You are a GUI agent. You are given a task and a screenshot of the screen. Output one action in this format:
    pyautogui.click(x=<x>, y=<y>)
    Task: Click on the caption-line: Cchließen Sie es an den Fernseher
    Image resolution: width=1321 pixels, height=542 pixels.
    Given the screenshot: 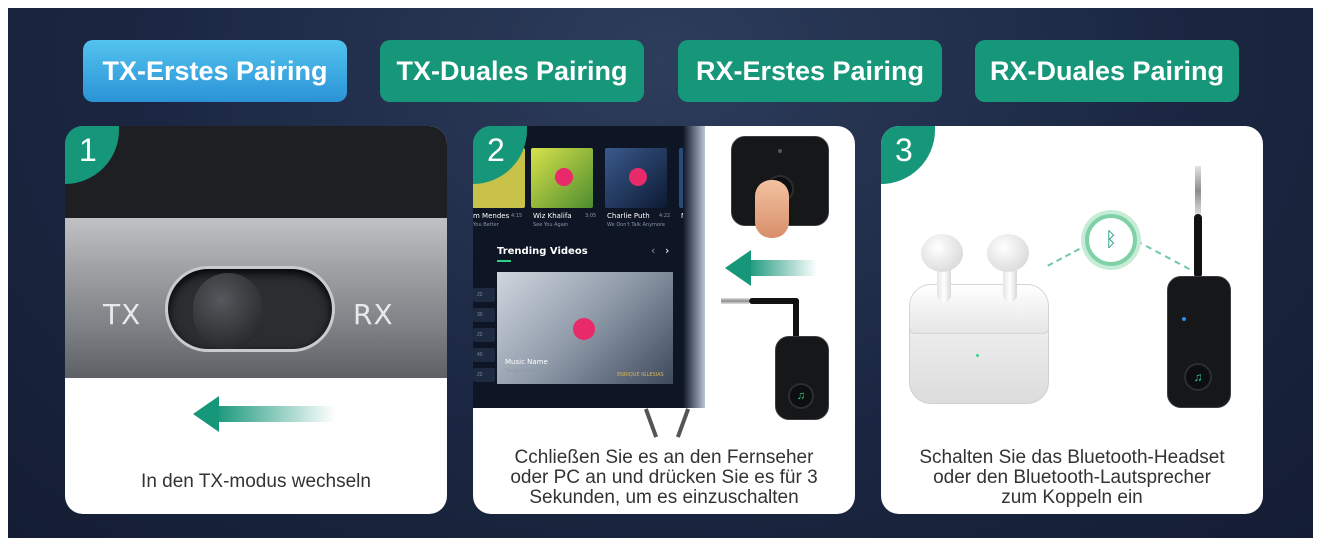 What is the action you would take?
    pyautogui.click(x=664, y=457)
    